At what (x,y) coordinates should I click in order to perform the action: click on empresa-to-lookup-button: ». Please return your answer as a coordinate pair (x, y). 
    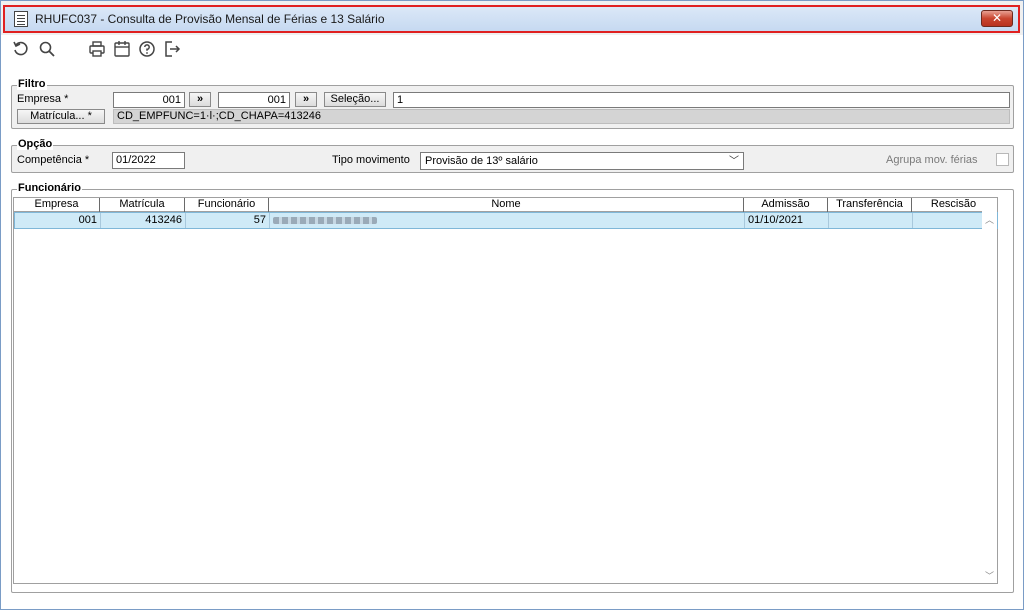
    Looking at the image, I should click on (306, 99).